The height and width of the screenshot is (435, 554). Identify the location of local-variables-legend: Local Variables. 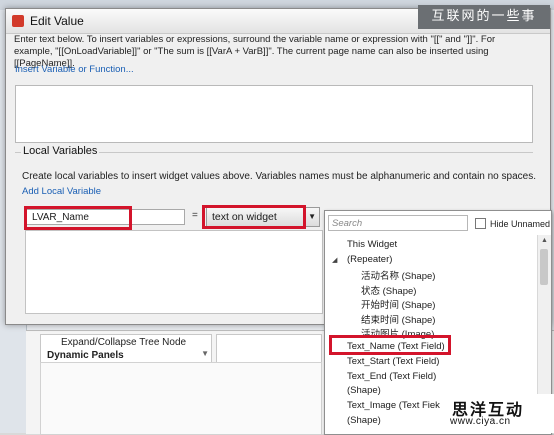
(60, 151).